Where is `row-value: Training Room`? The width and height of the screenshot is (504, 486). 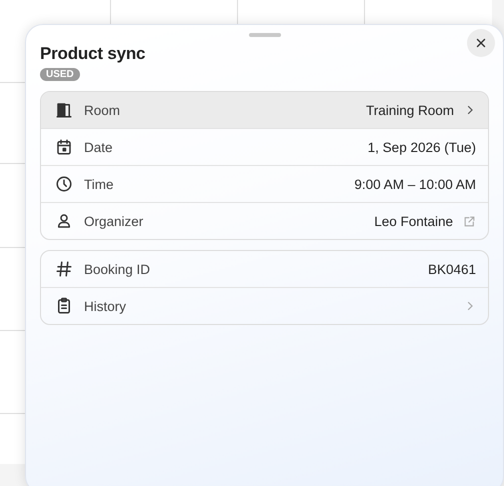
row-value: Training Room is located at coordinates (410, 110).